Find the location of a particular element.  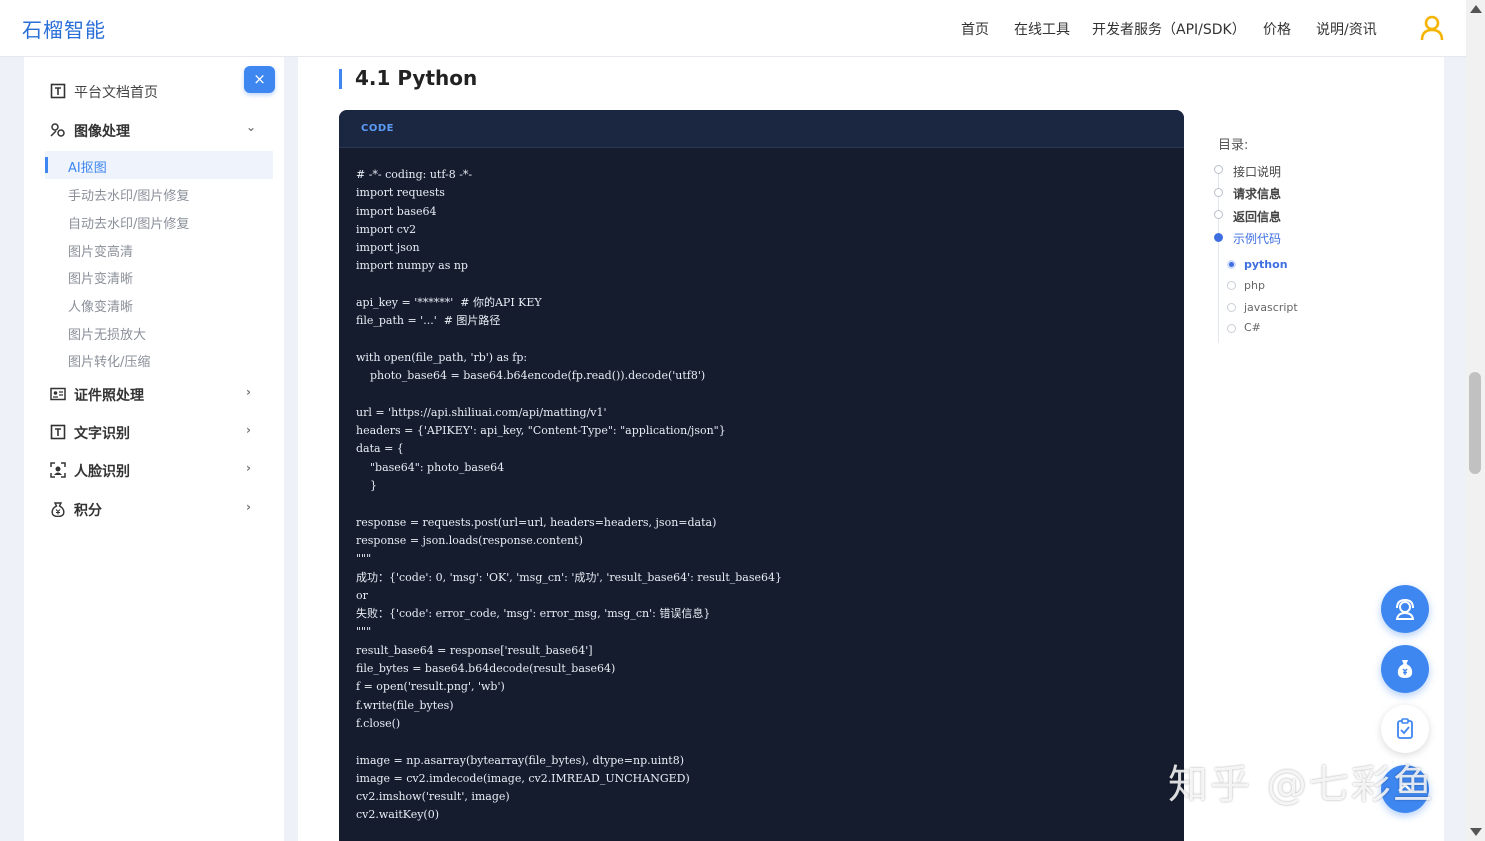

text-ocr-icon is located at coordinates (58, 432).